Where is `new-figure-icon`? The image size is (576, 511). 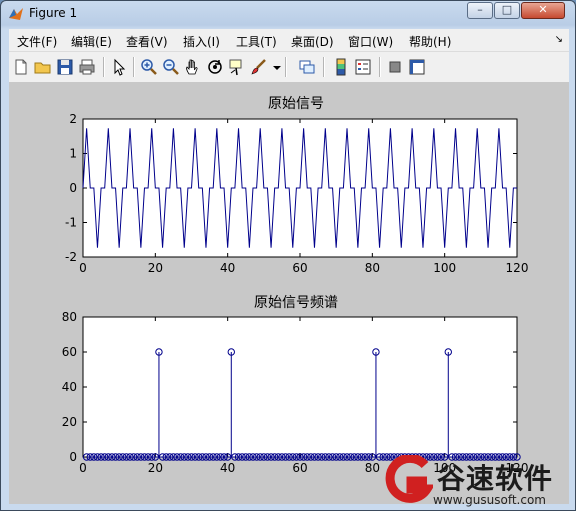
new-figure-icon is located at coordinates (21, 67).